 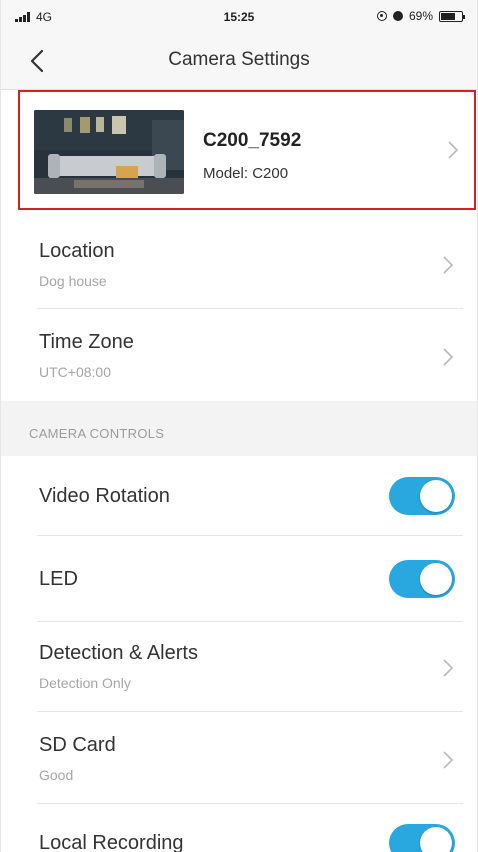 What do you see at coordinates (104, 496) in the screenshot?
I see `video-rotation-title: Video Rotation` at bounding box center [104, 496].